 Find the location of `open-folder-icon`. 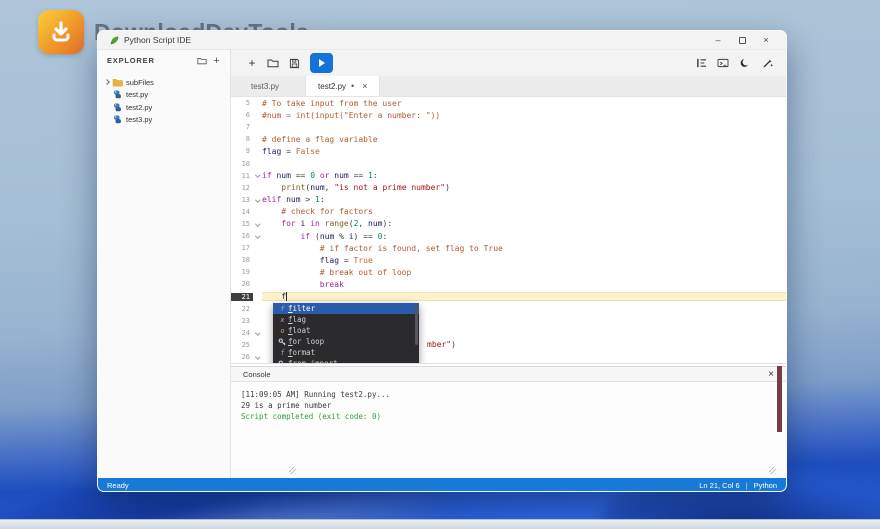

open-folder-icon is located at coordinates (273, 63).